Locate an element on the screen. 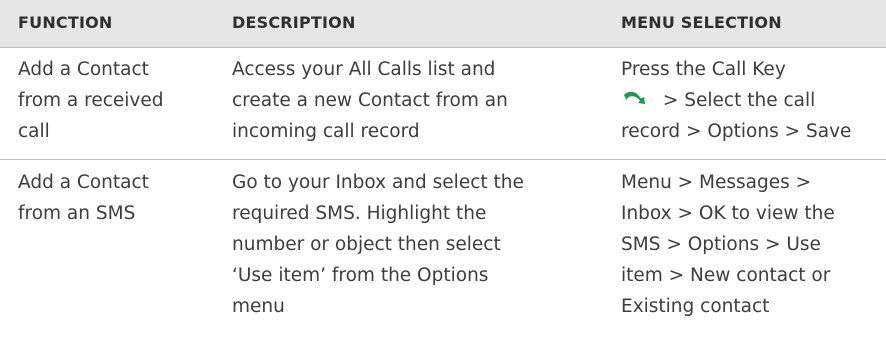 The image size is (886, 338). description-line: number or object then select is located at coordinates (366, 244).